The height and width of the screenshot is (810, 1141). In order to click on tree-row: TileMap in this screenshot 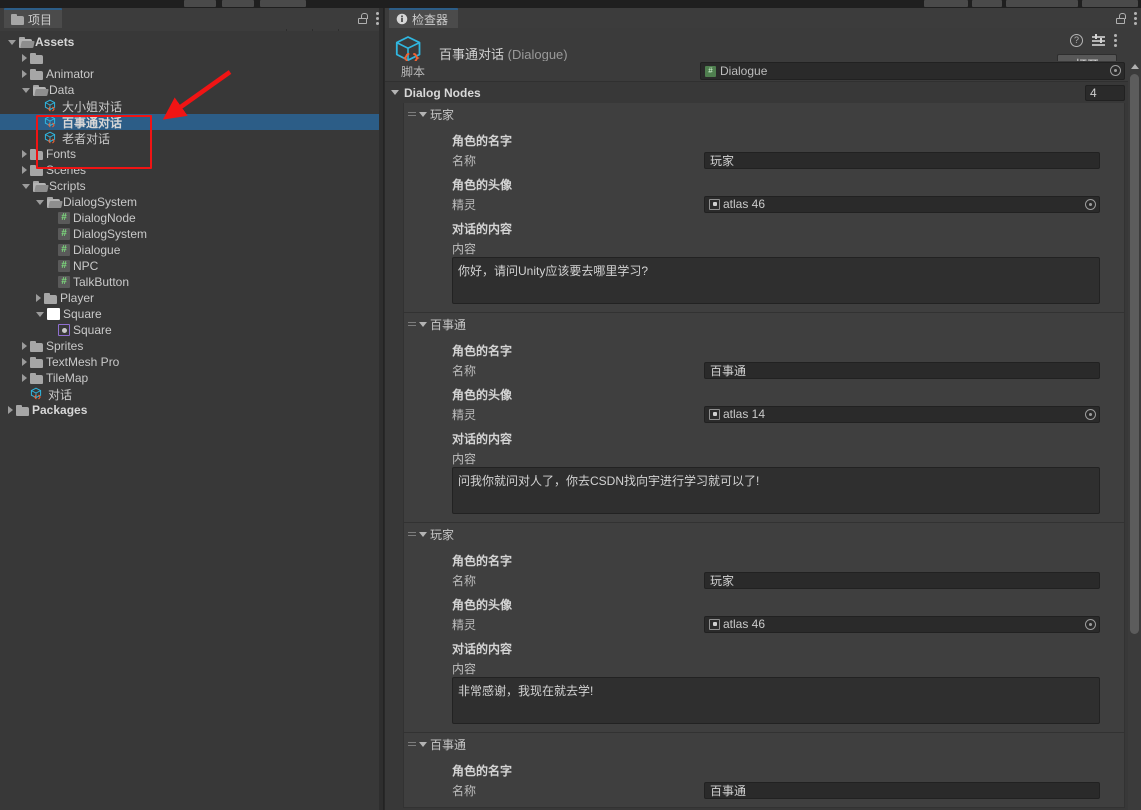, I will do `click(191, 378)`.